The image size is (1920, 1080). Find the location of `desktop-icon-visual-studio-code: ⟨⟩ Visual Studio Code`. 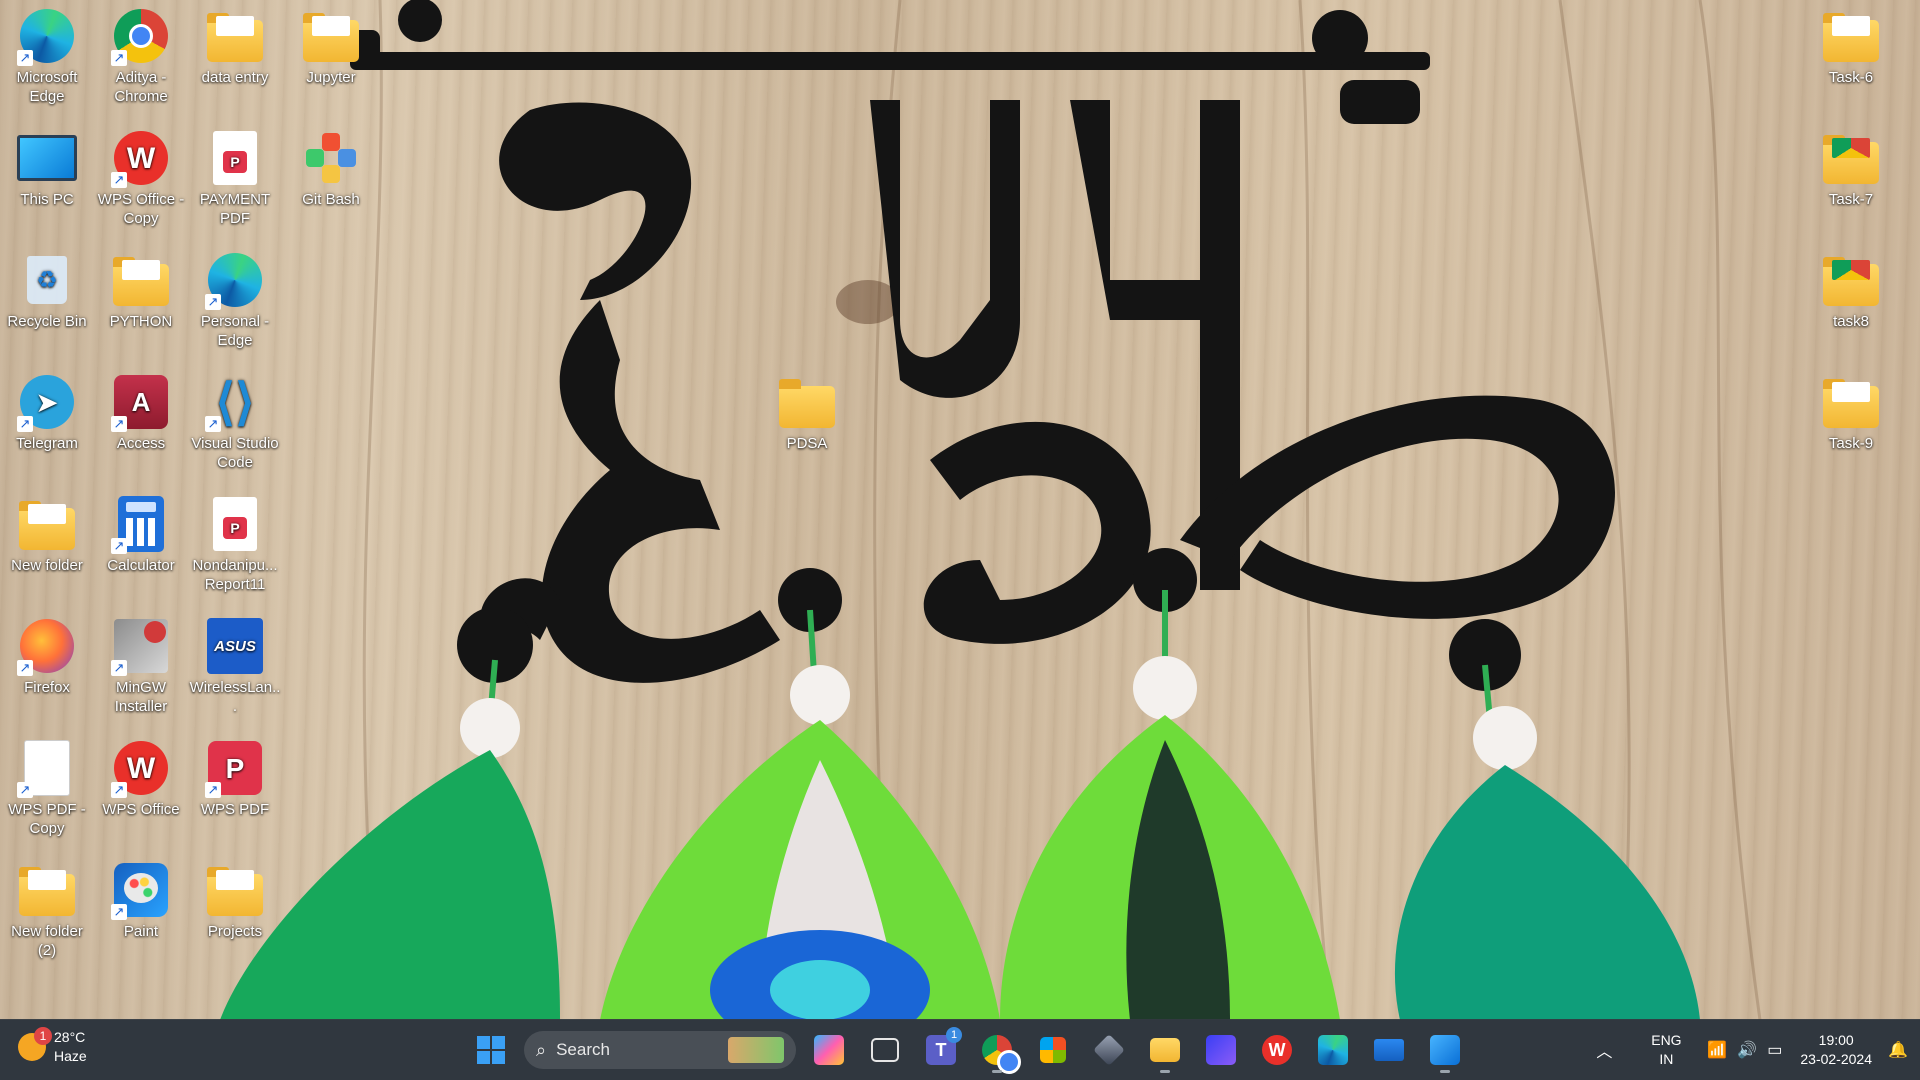

desktop-icon-visual-studio-code: ⟨⟩ Visual Studio Code is located at coordinates (235, 425).